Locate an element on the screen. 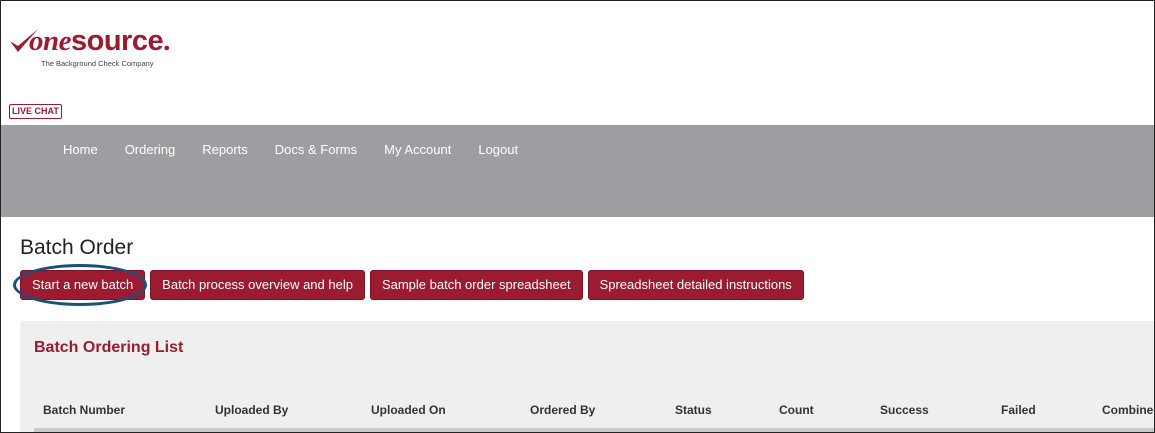 The image size is (1155, 433). column-header-status: Status is located at coordinates (693, 410).